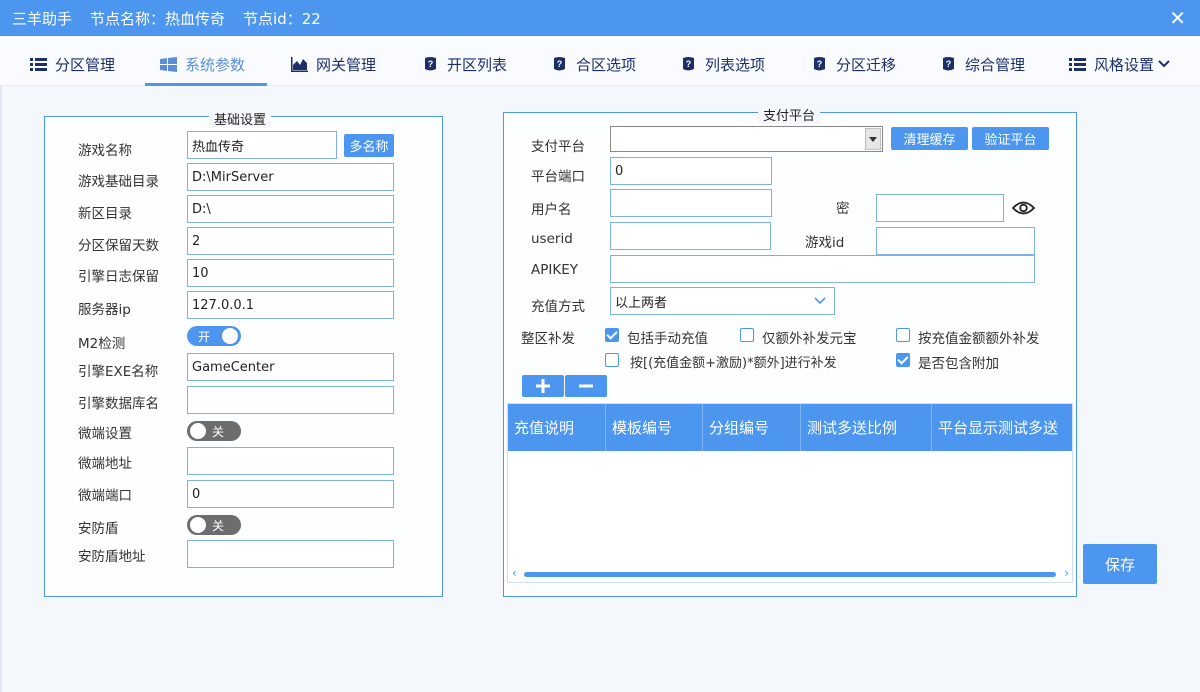 This screenshot has width=1200, height=692. I want to click on active-tab-indicator, so click(206, 84).